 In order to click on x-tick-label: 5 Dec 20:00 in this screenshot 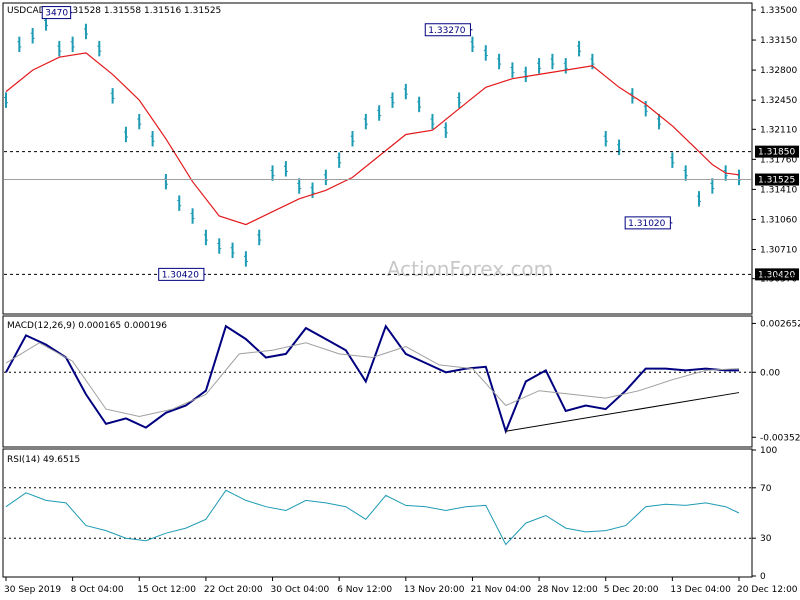, I will do `click(631, 590)`.